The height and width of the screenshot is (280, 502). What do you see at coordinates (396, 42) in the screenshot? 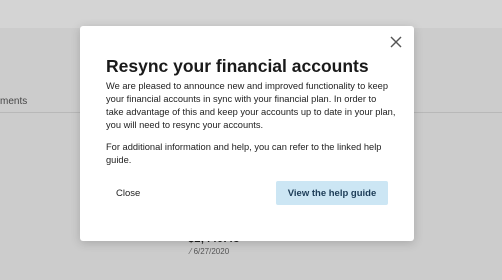
I see `close-icon` at bounding box center [396, 42].